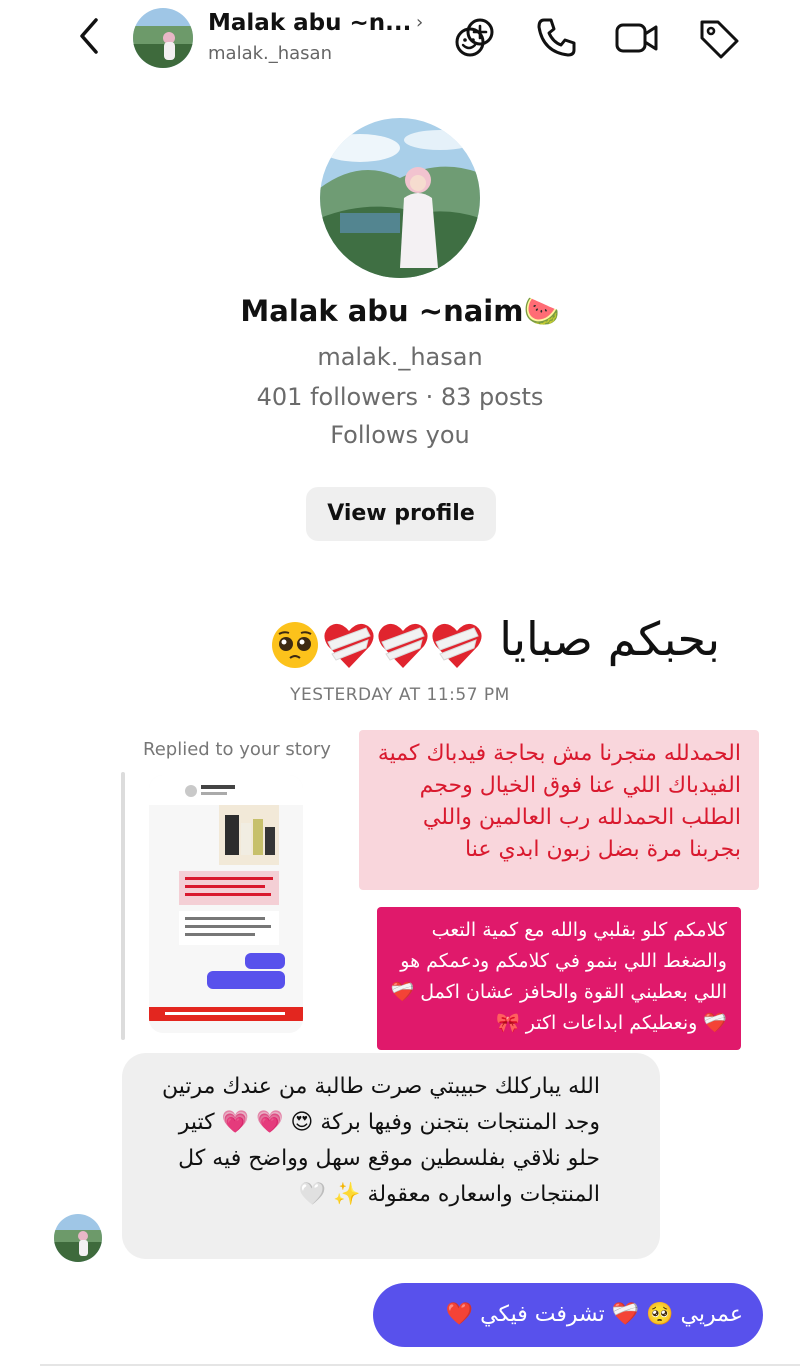  Describe the element at coordinates (163, 38) in the screenshot. I see `header-avatar` at that location.